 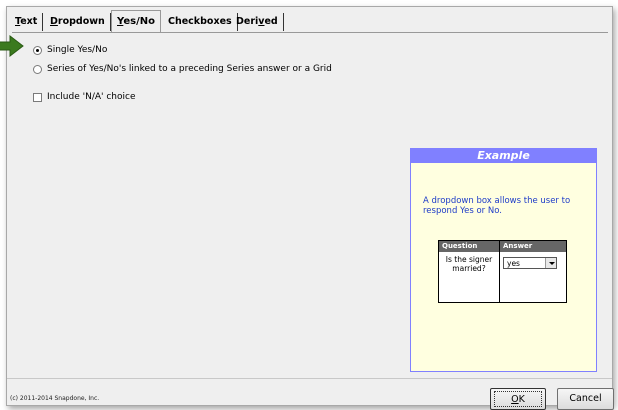 I want to click on answer-header: Answer, so click(x=518, y=246).